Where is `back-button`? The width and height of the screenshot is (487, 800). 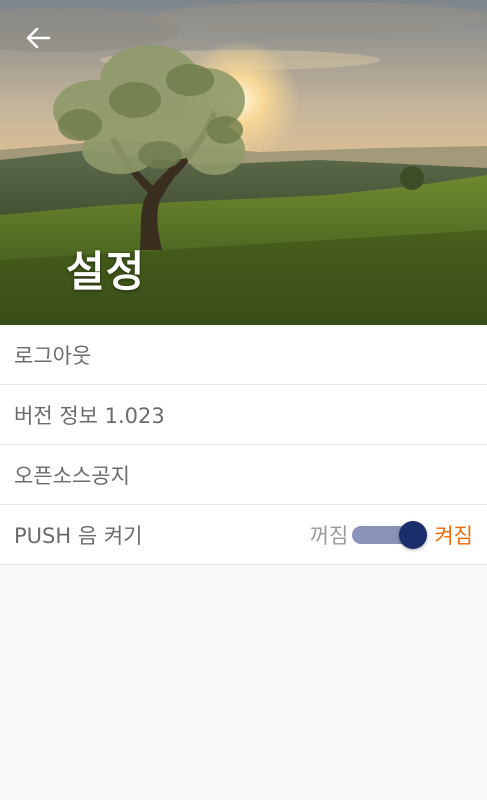
back-button is located at coordinates (38, 38).